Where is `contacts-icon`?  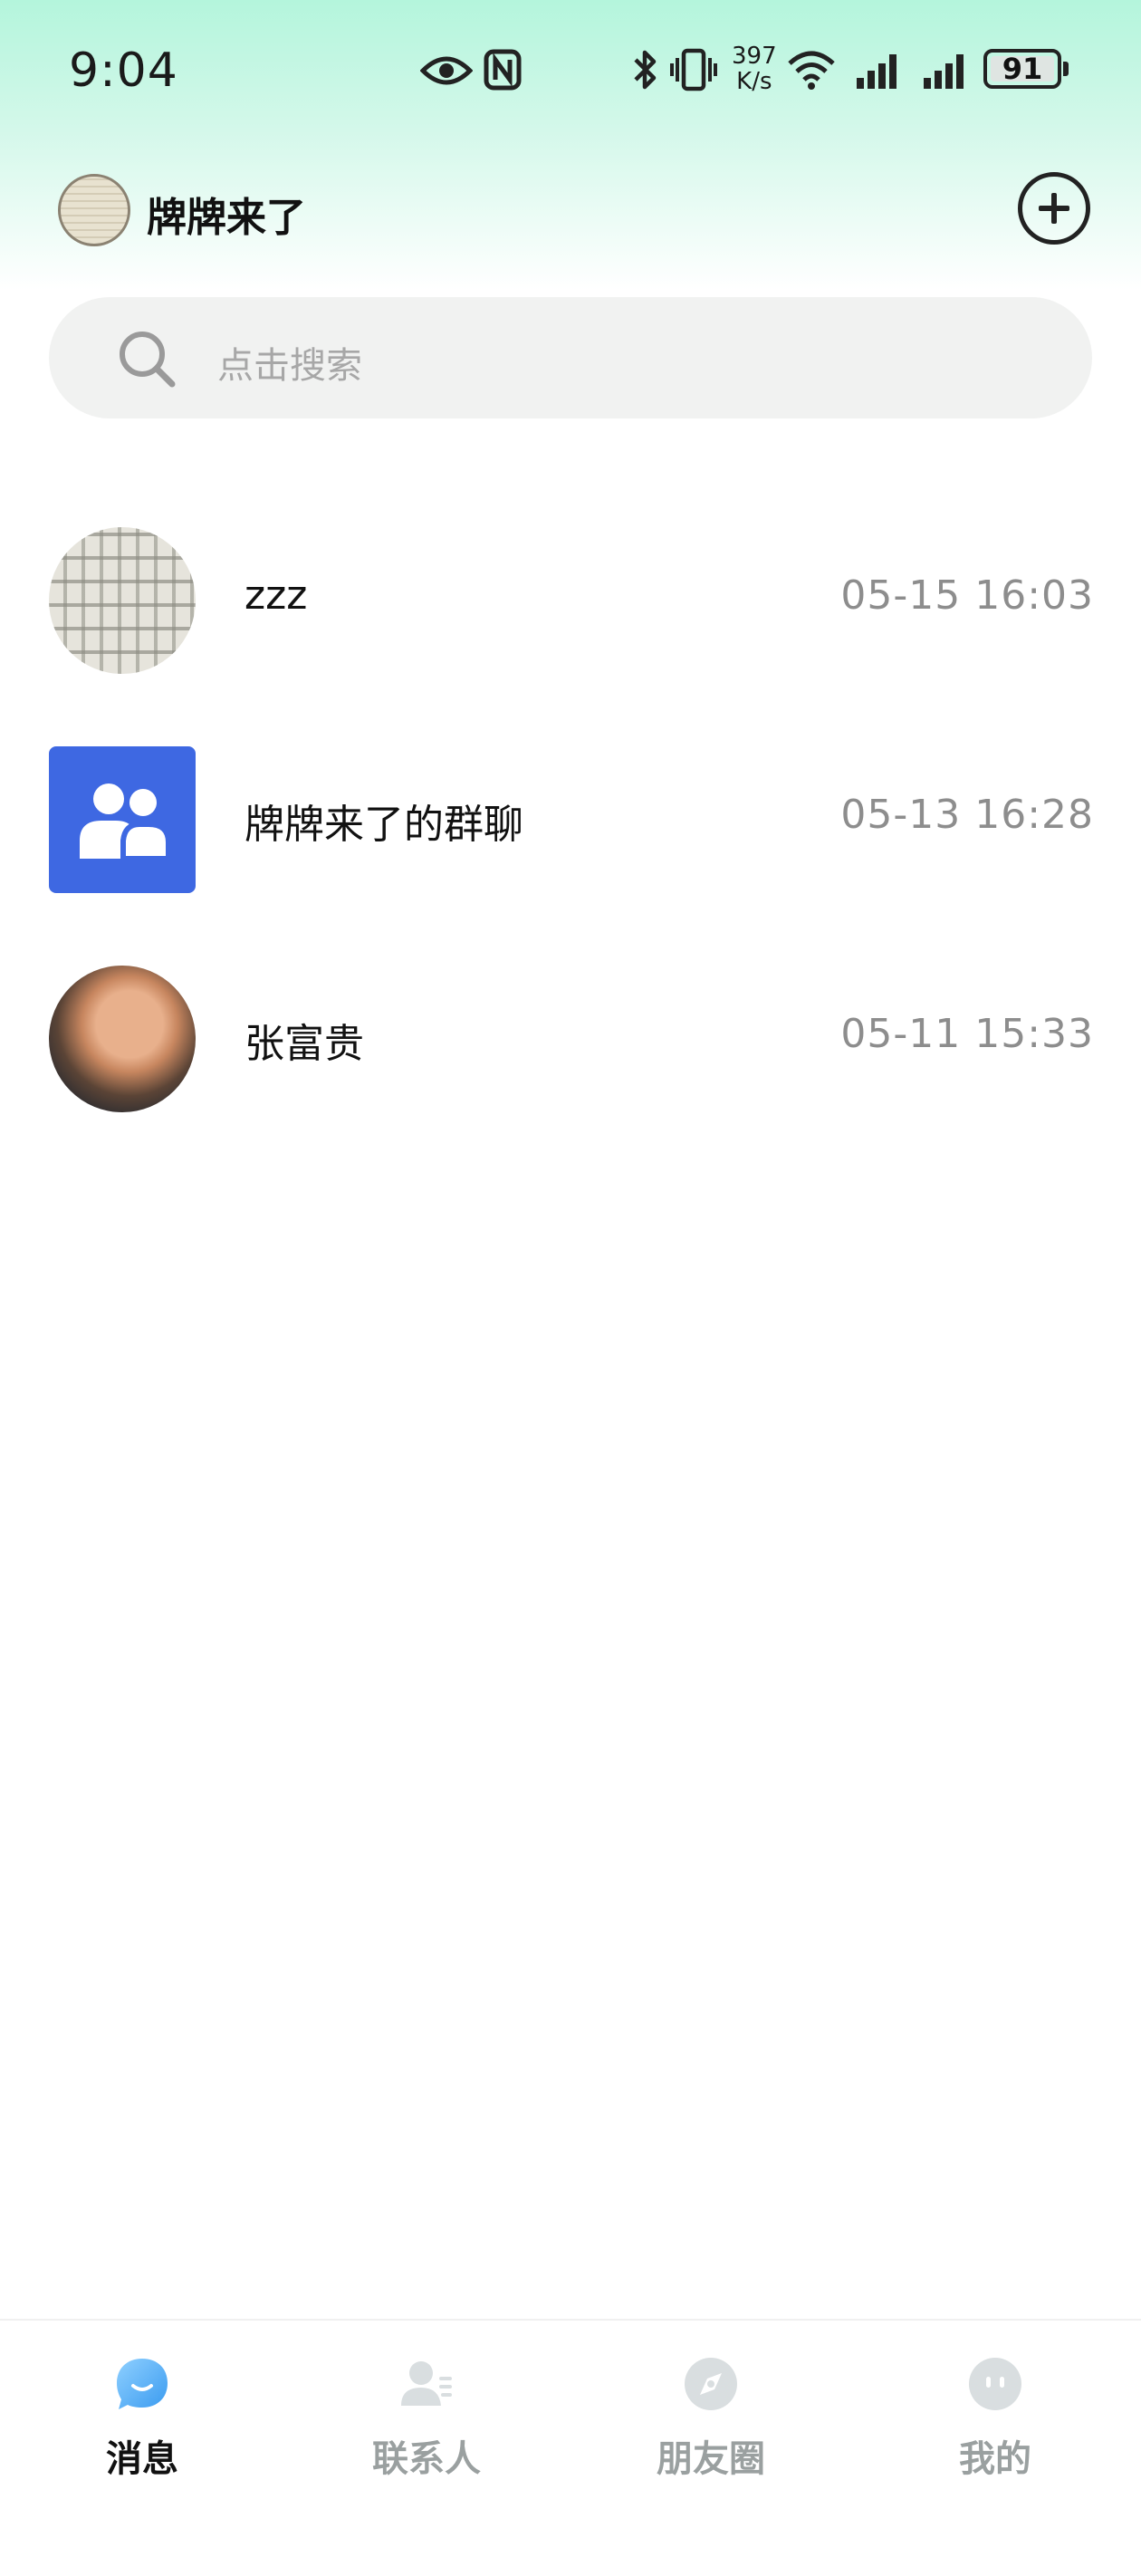
contacts-icon is located at coordinates (427, 2383).